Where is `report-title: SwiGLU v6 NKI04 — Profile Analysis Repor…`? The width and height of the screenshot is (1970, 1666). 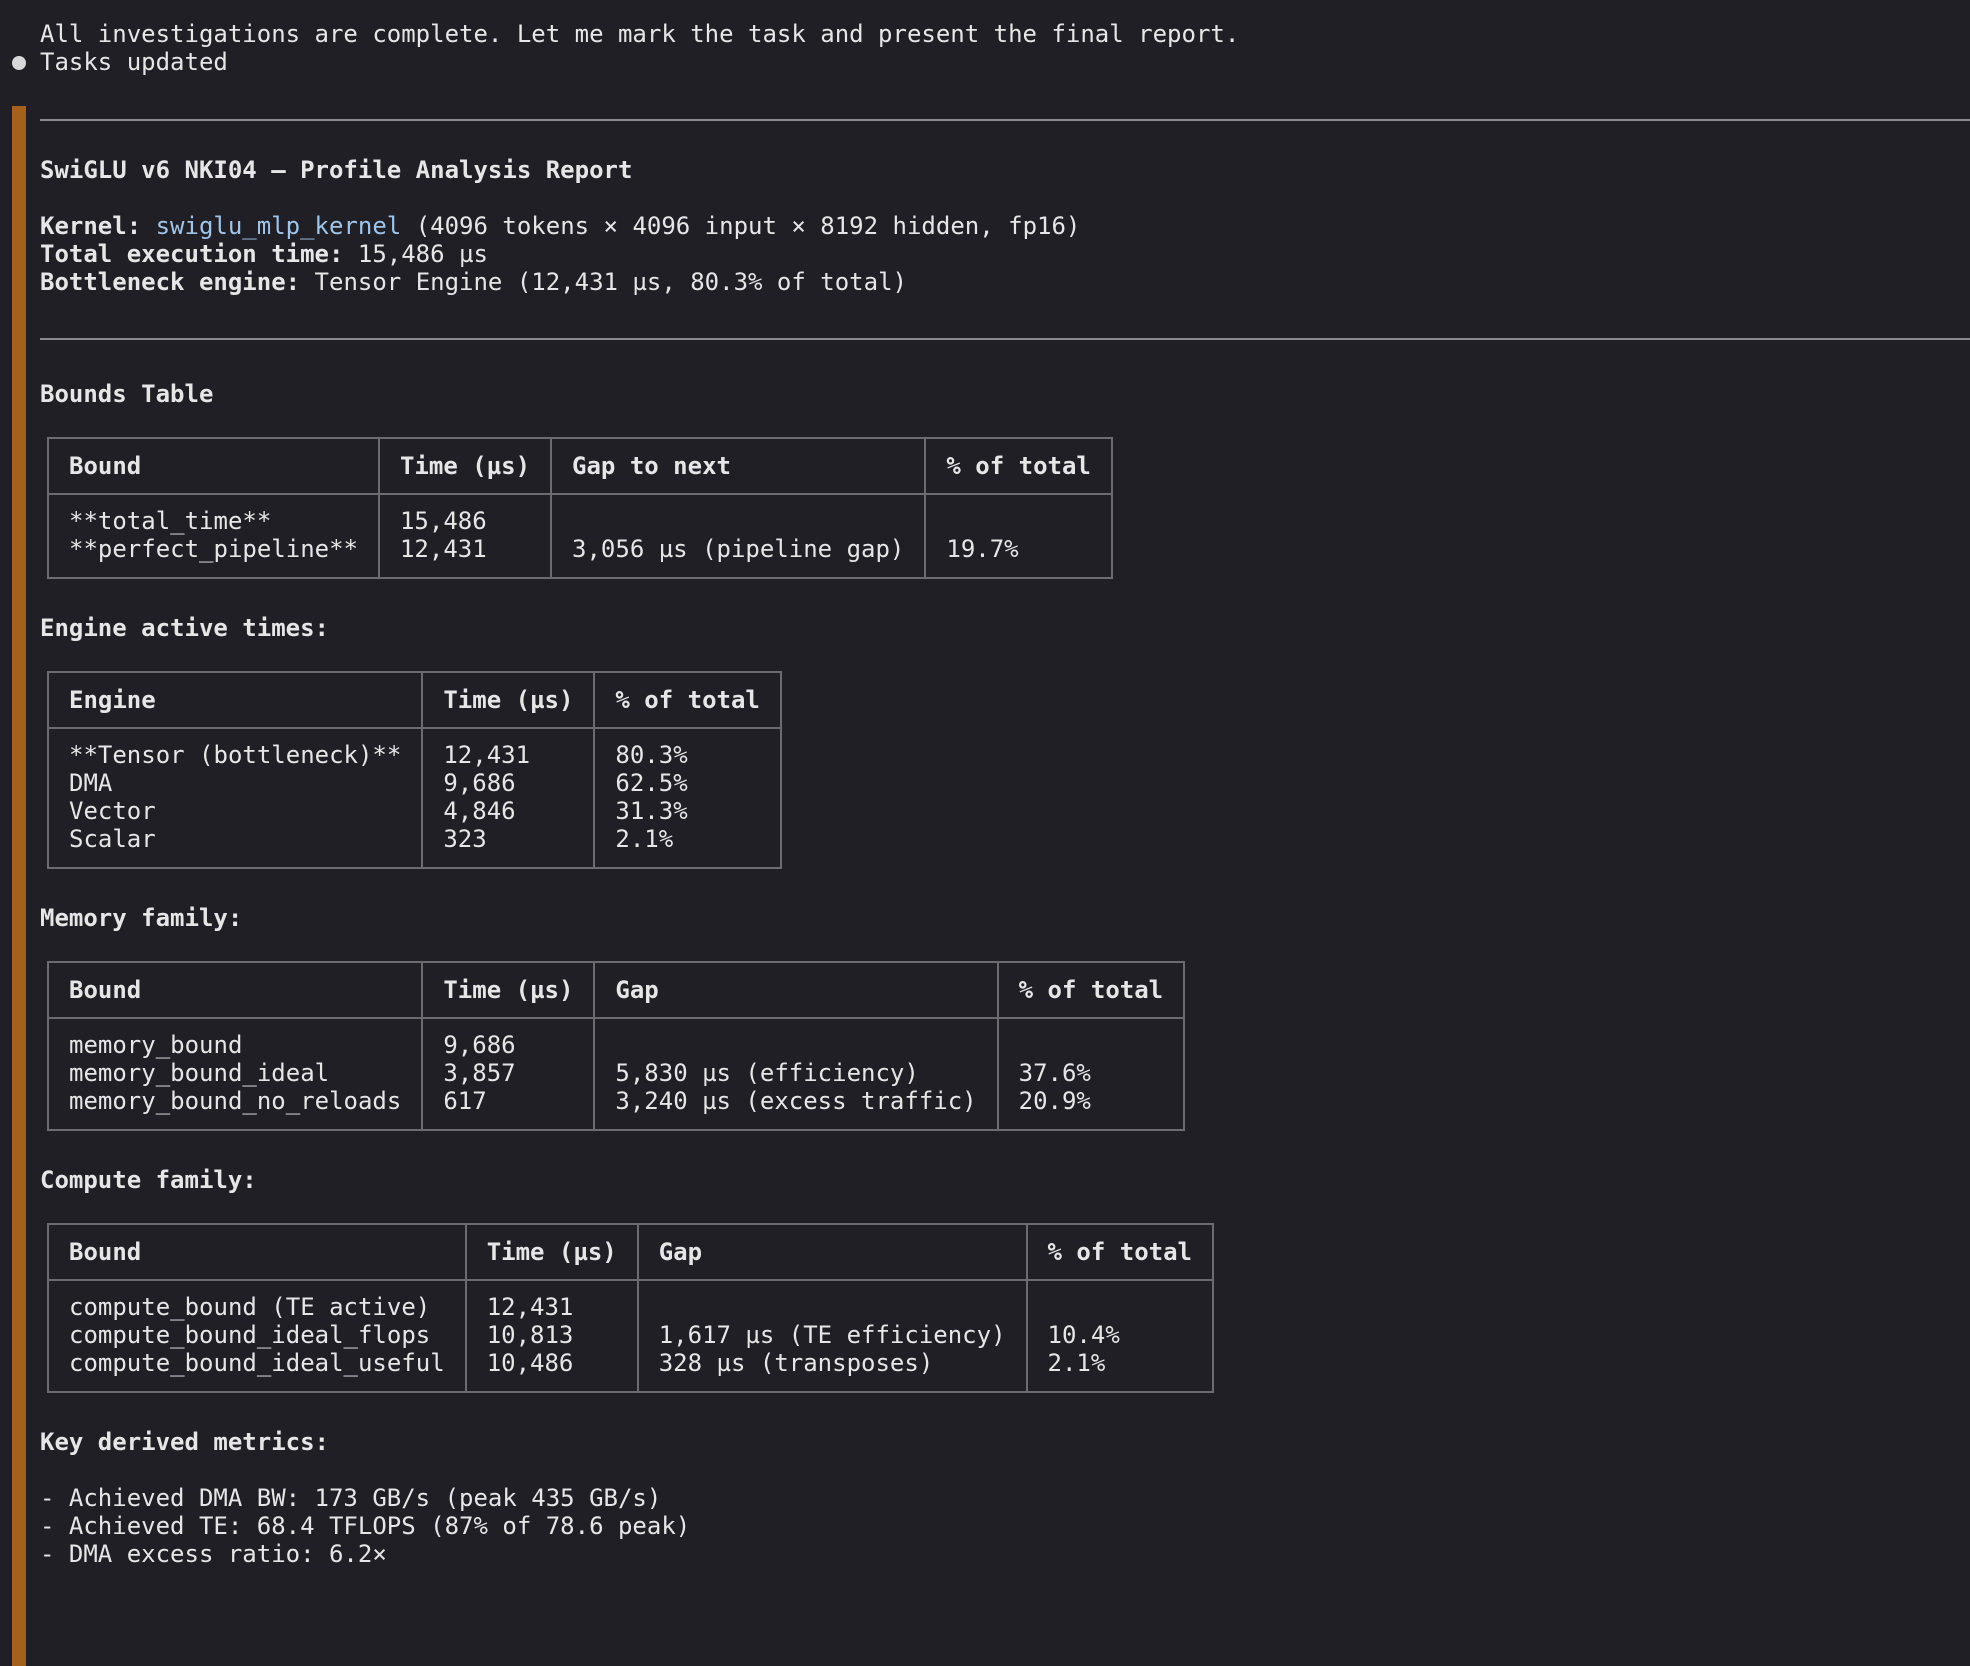 report-title: SwiGLU v6 NKI04 — Profile Analysis Repor… is located at coordinates (336, 170).